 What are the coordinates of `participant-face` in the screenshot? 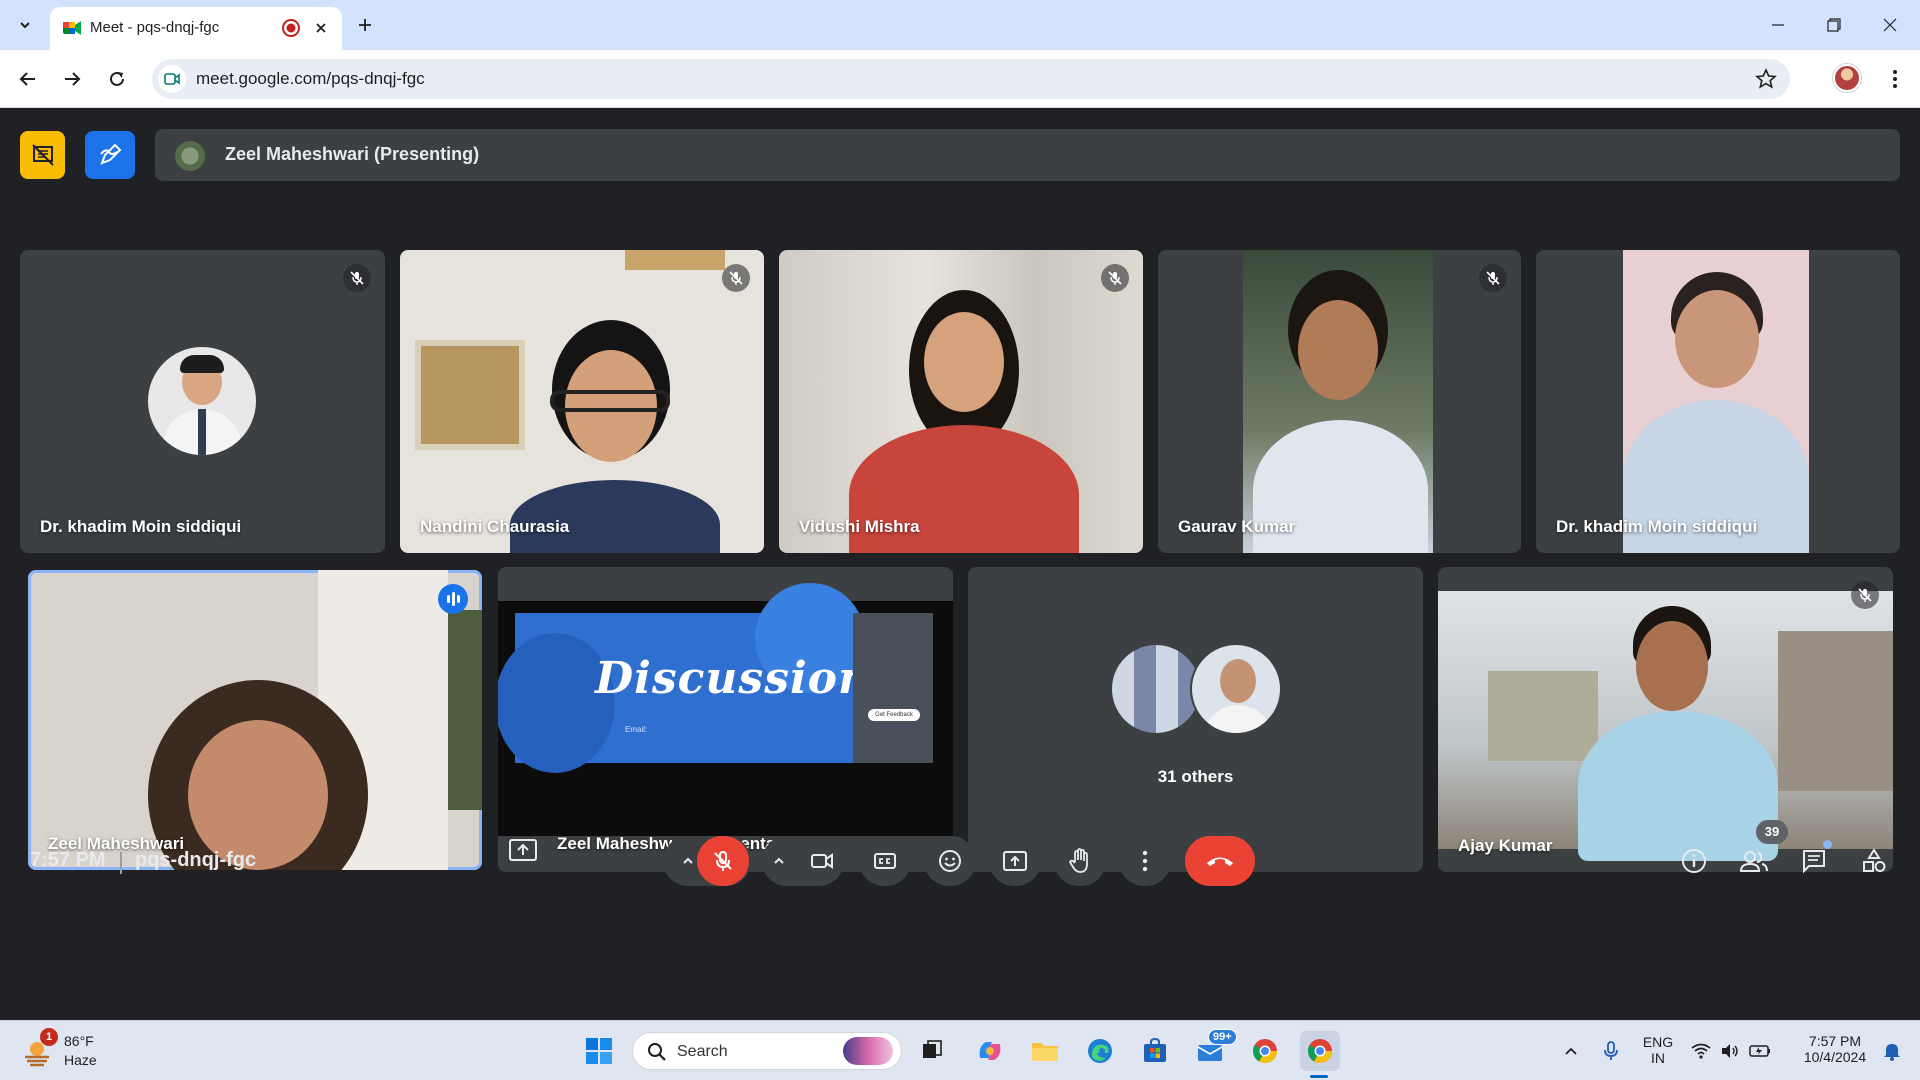 It's located at (258, 795).